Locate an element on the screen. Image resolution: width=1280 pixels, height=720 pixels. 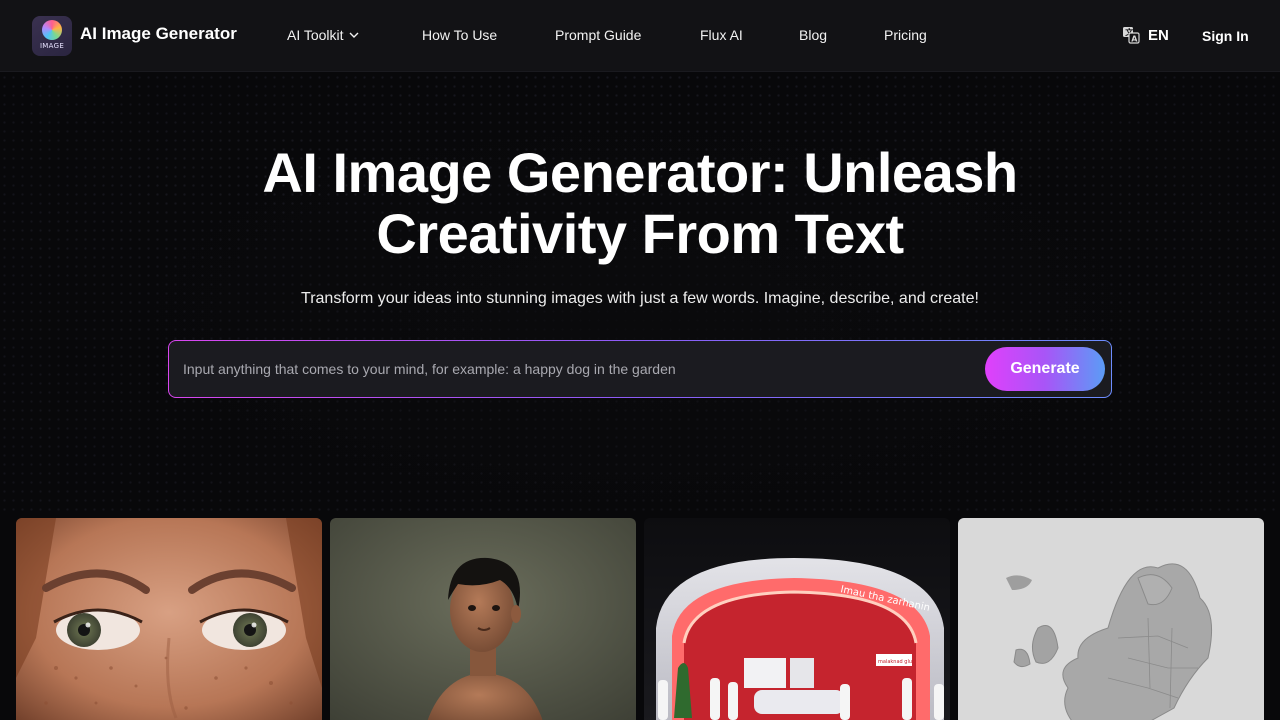
brand-name-link: AI Image Generator is located at coordinates (158, 34).